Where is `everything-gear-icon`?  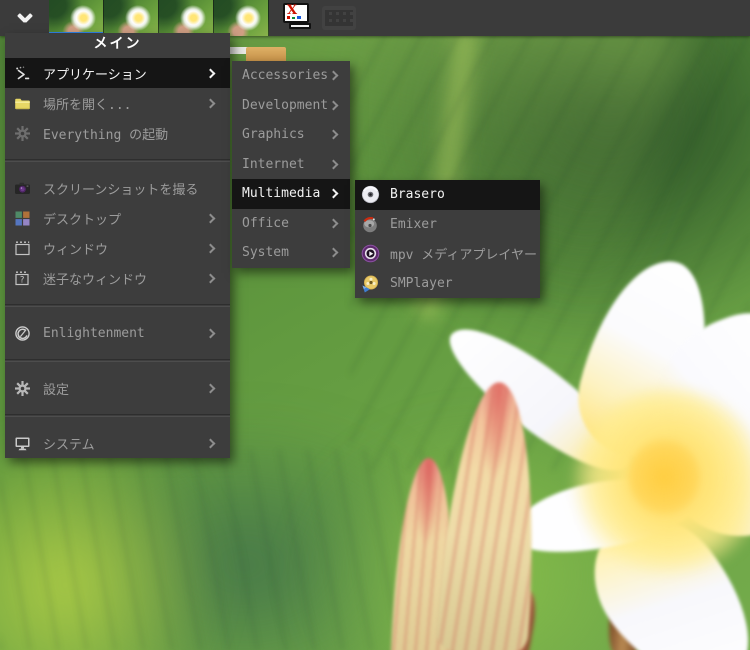 everything-gear-icon is located at coordinates (22, 133).